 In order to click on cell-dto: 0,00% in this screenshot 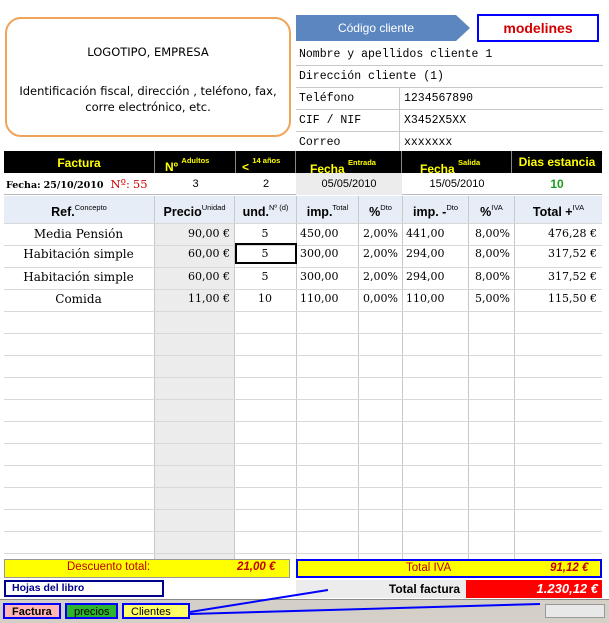, I will do `click(380, 299)`.